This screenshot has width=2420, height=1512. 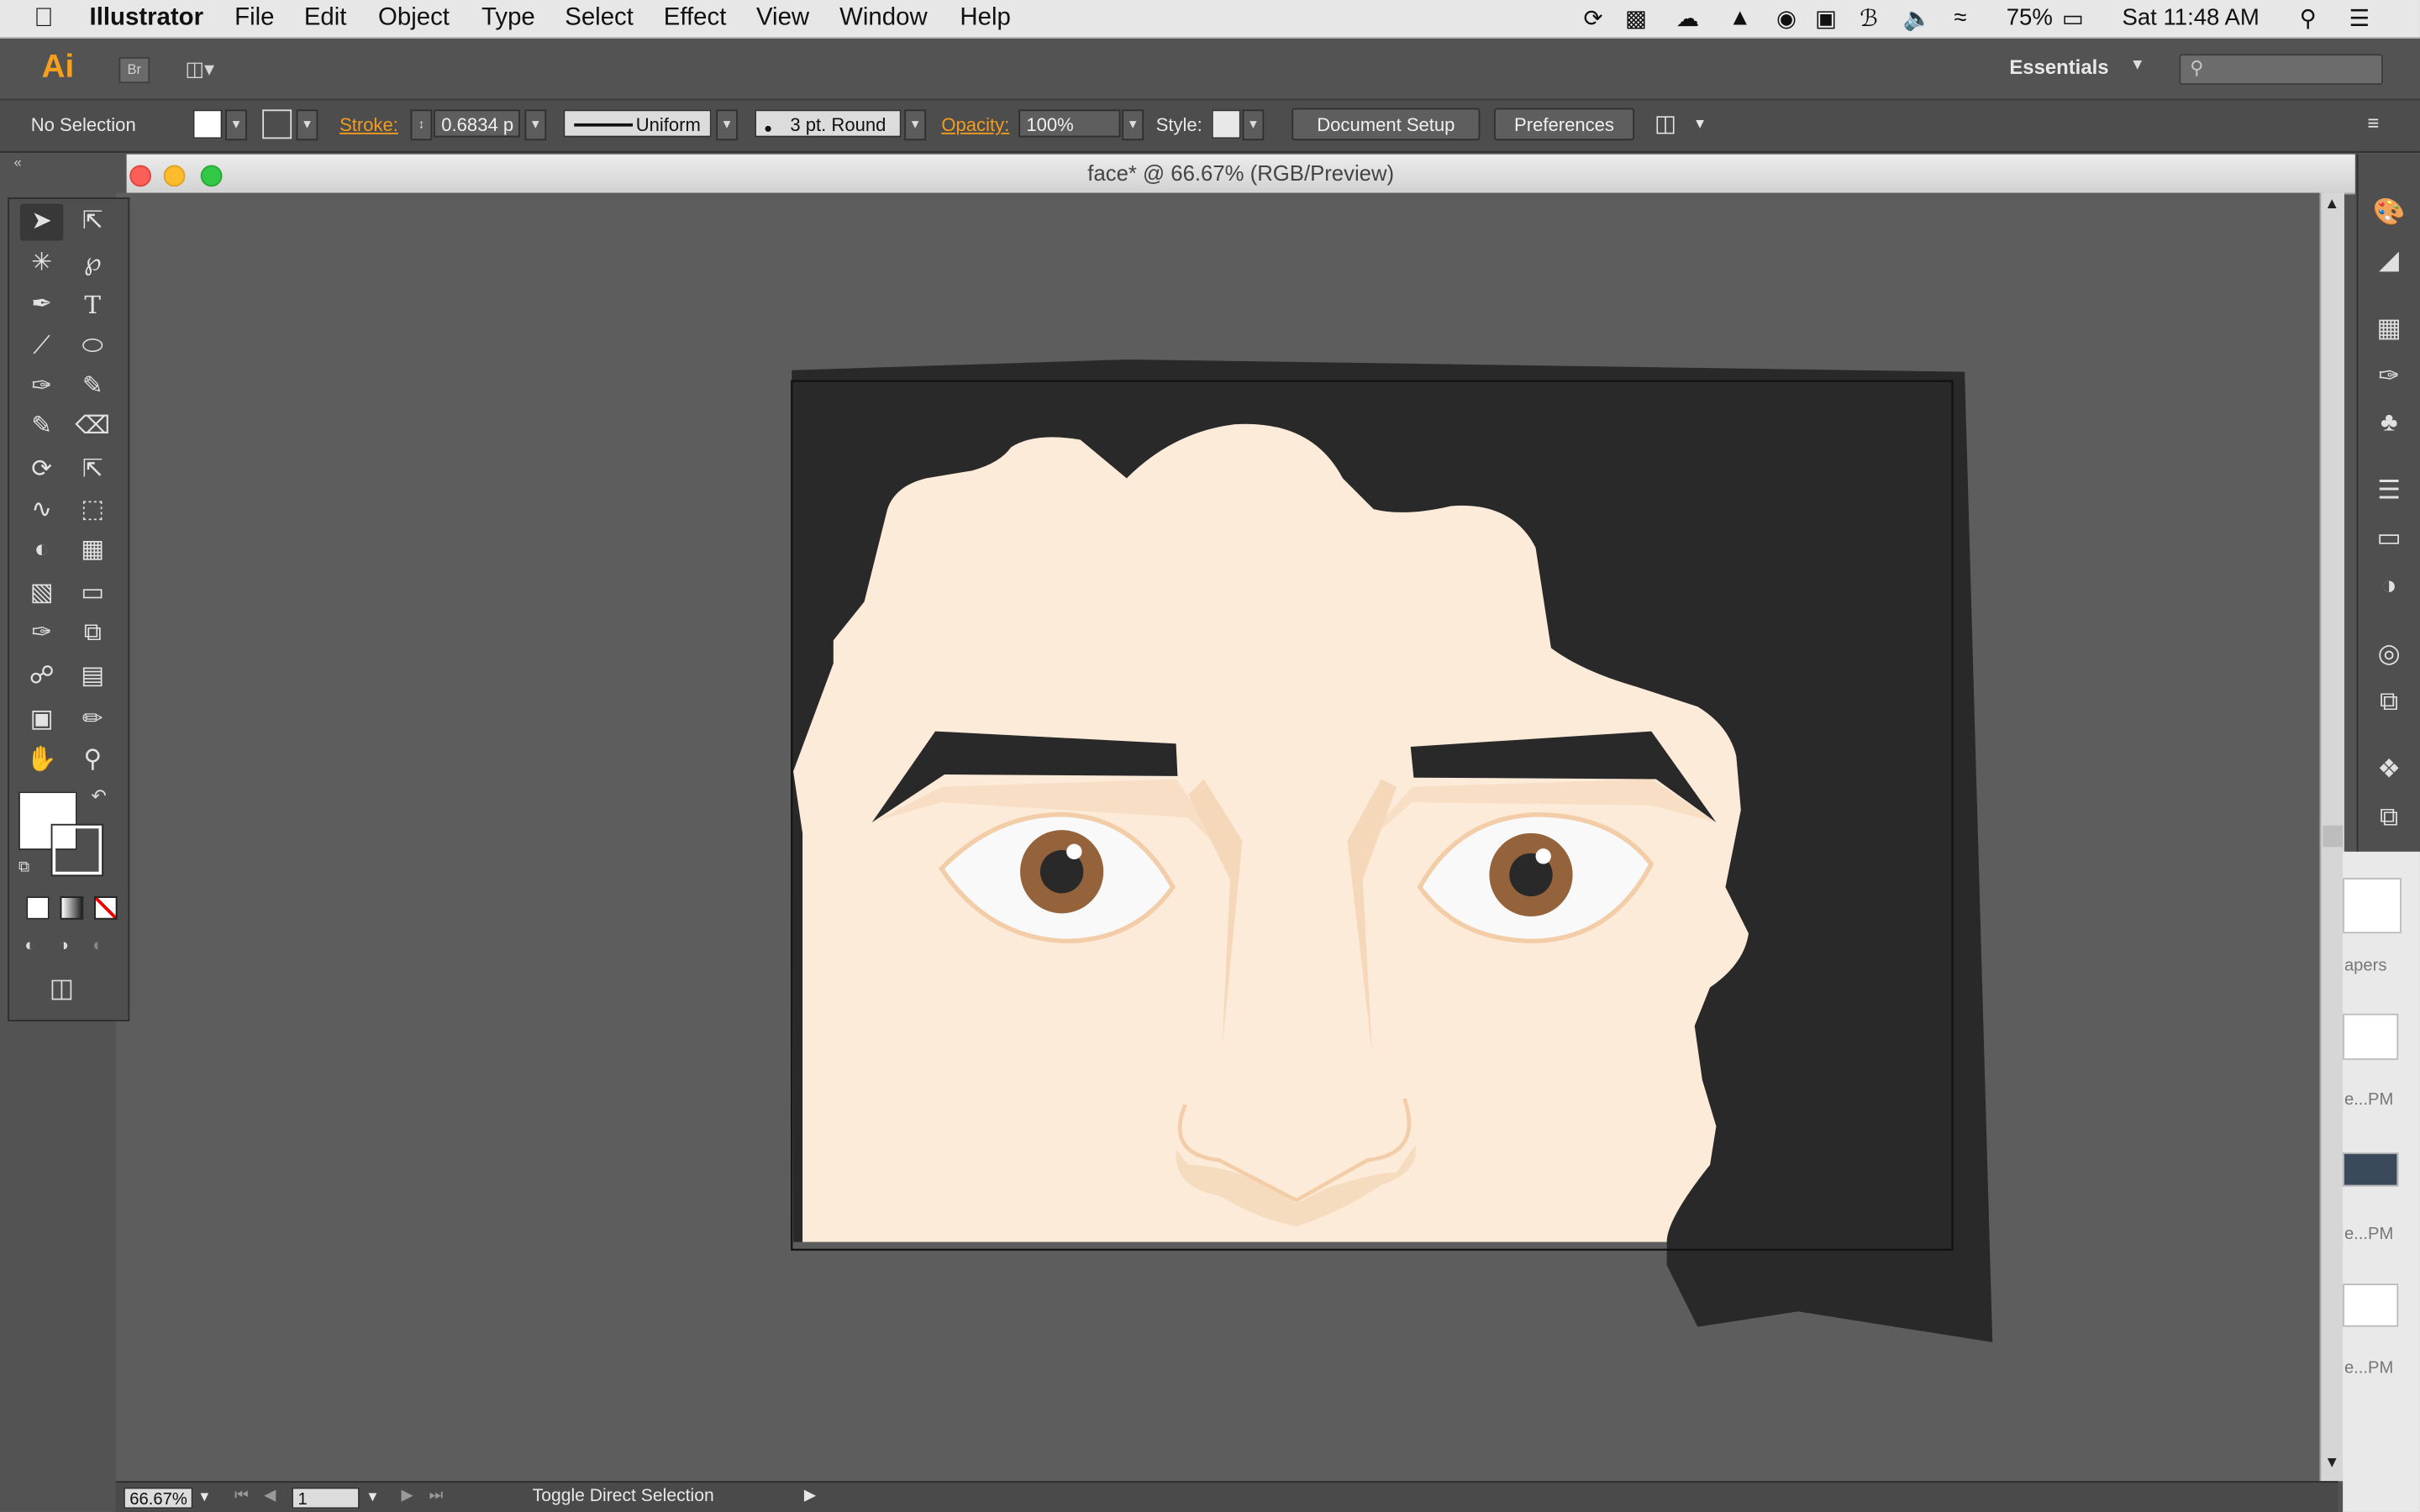 What do you see at coordinates (915, 125) in the screenshot?
I see `brush-dropdown-icon: ▼` at bounding box center [915, 125].